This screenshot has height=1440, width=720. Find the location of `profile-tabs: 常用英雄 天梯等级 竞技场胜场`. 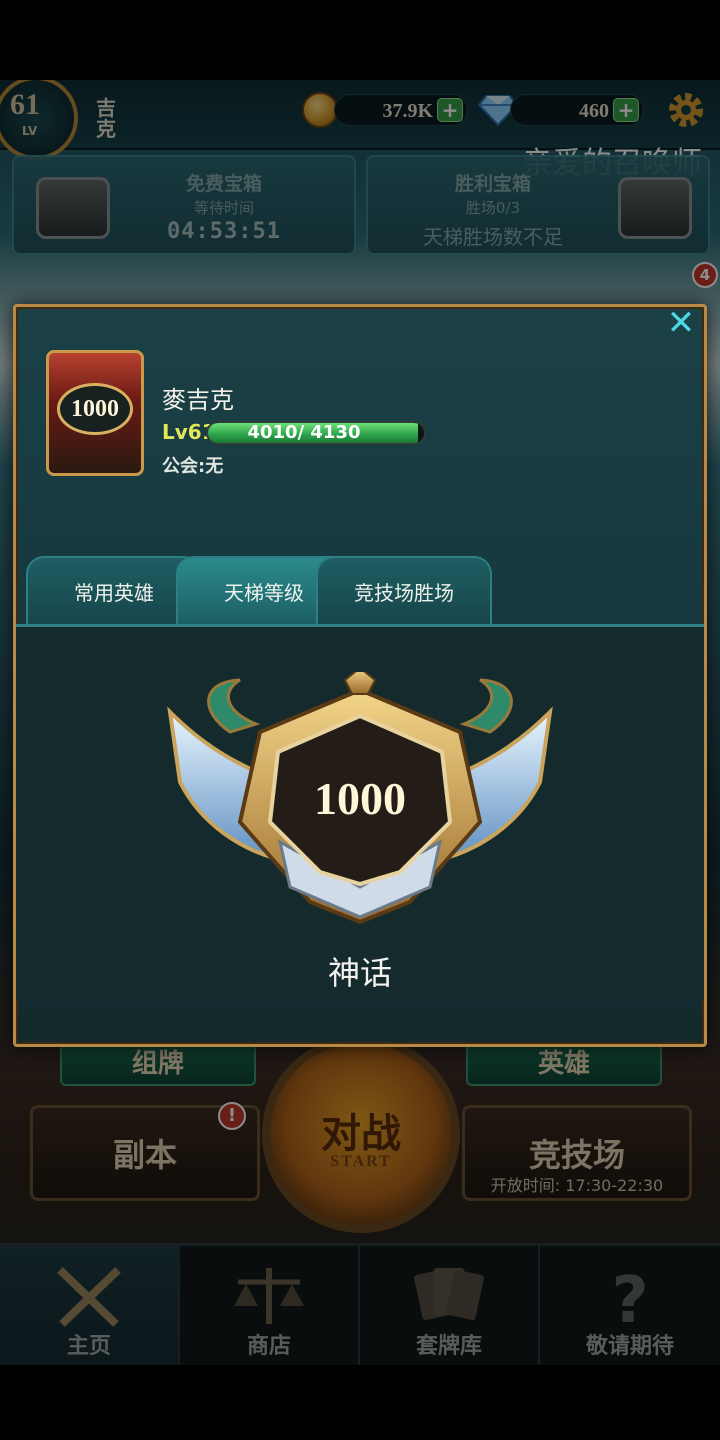

profile-tabs: 常用英雄 天梯等级 竞技场胜场 is located at coordinates (360, 591).